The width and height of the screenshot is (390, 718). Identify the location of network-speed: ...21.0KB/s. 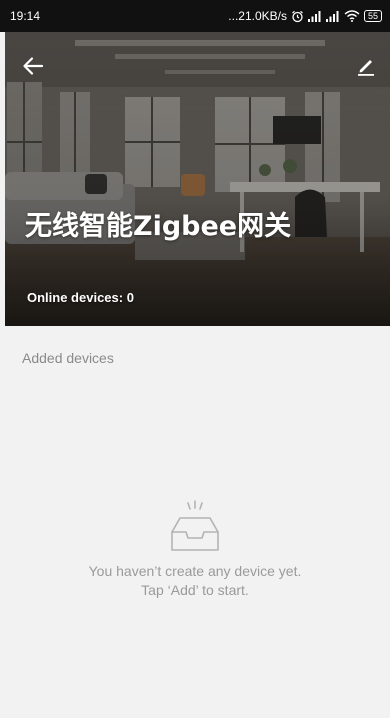
(257, 16).